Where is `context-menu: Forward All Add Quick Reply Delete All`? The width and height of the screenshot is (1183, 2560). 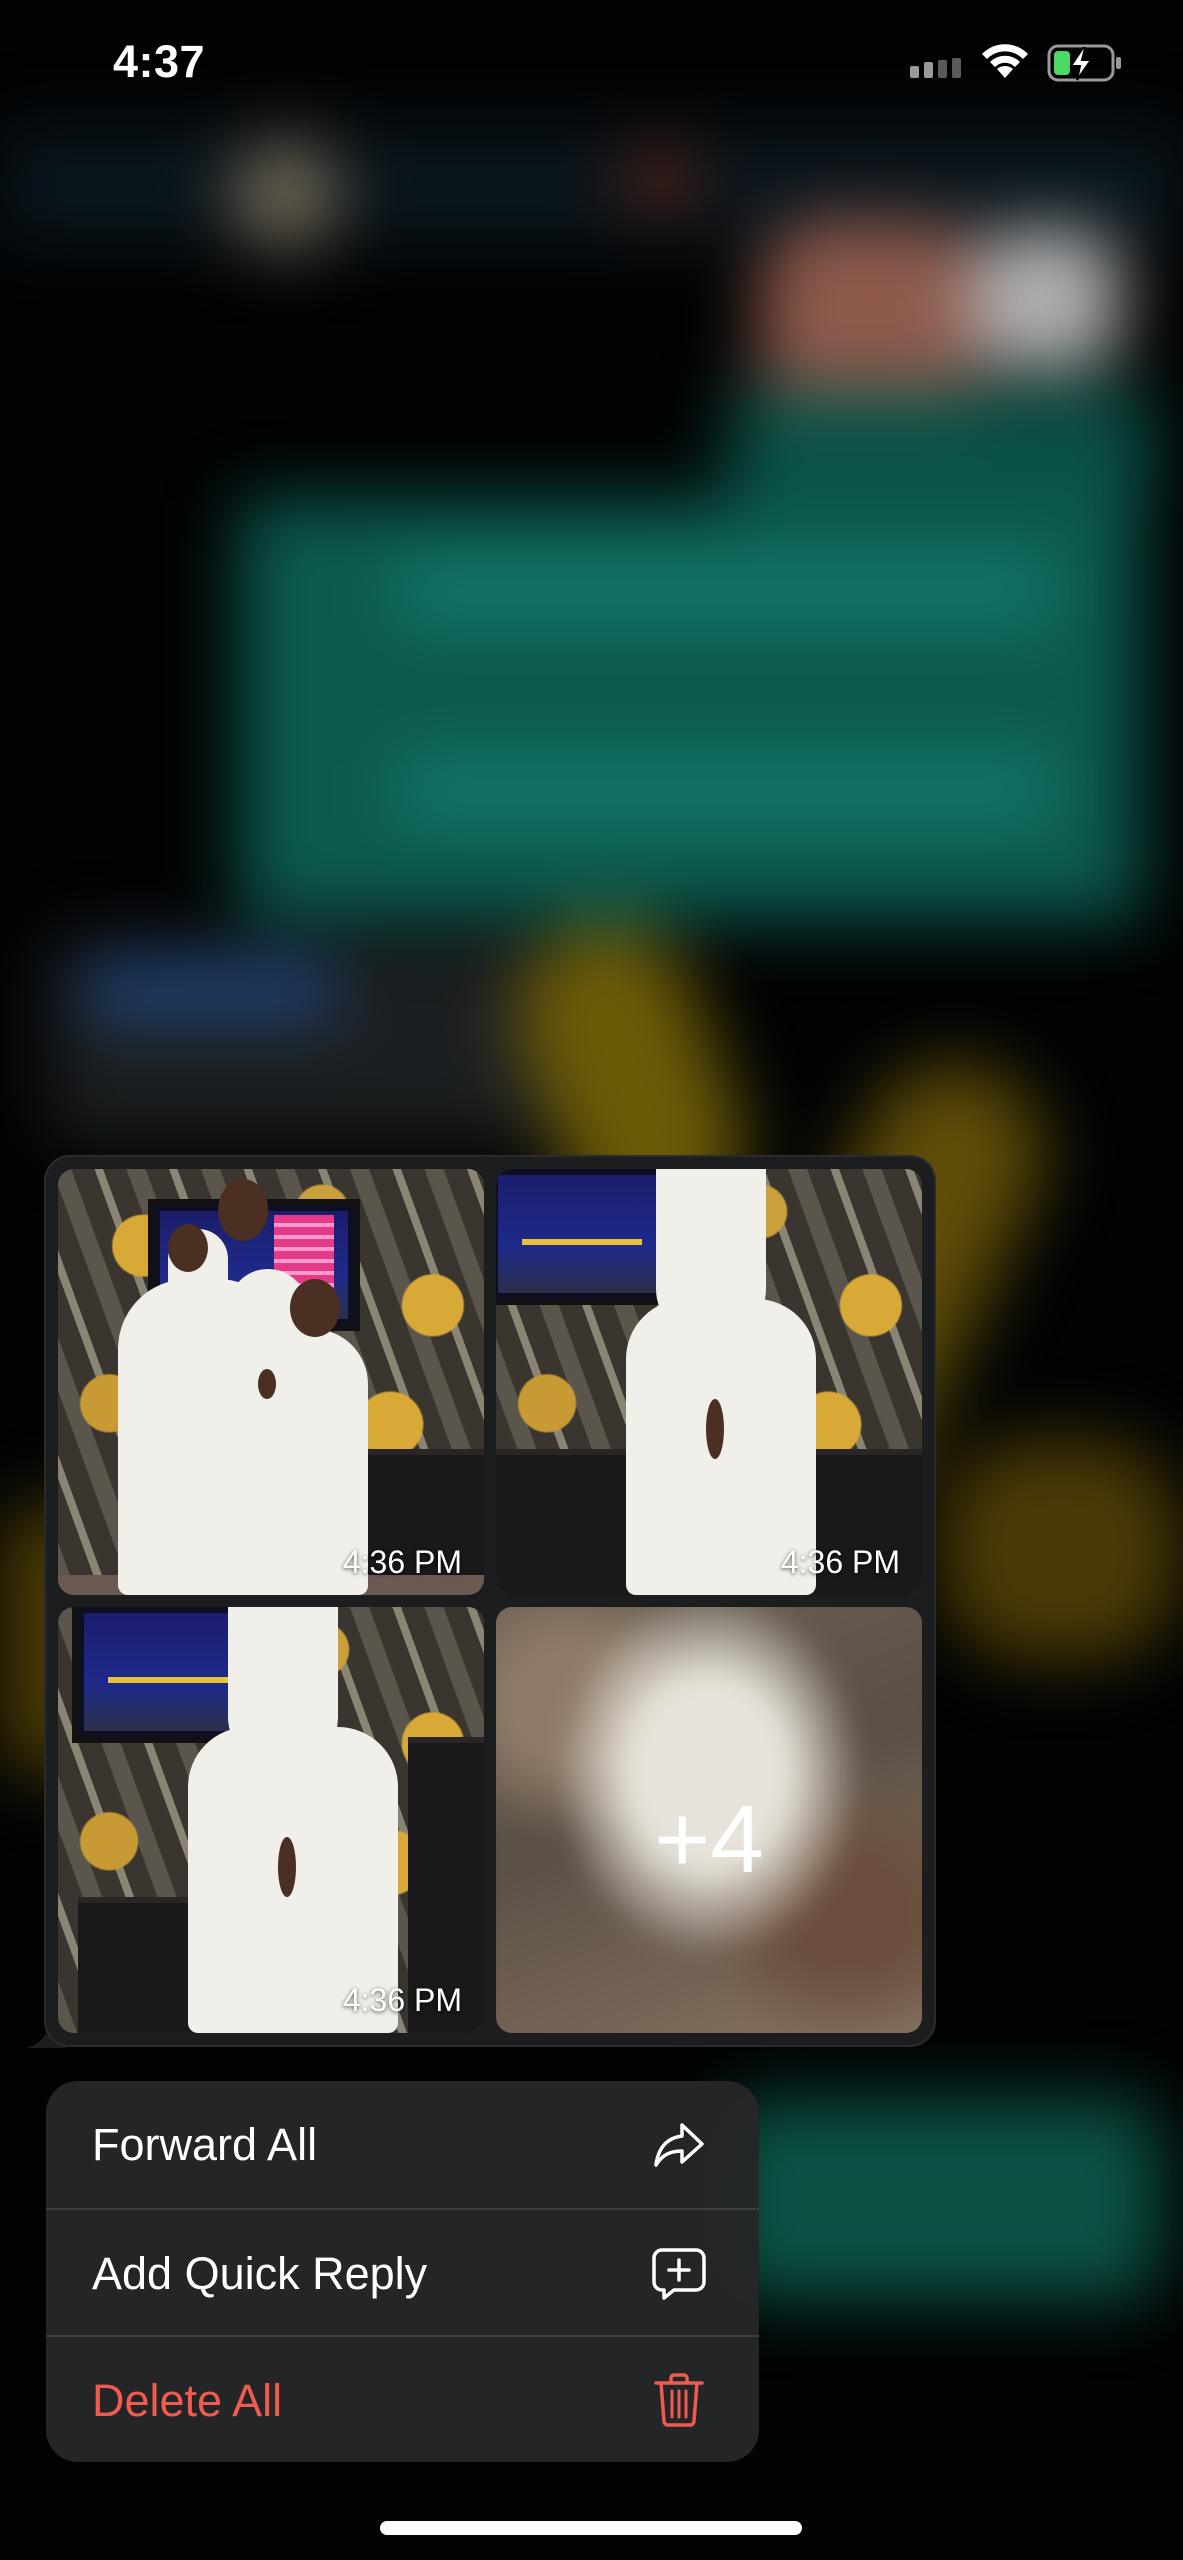 context-menu: Forward All Add Quick Reply Delete All is located at coordinates (402, 2271).